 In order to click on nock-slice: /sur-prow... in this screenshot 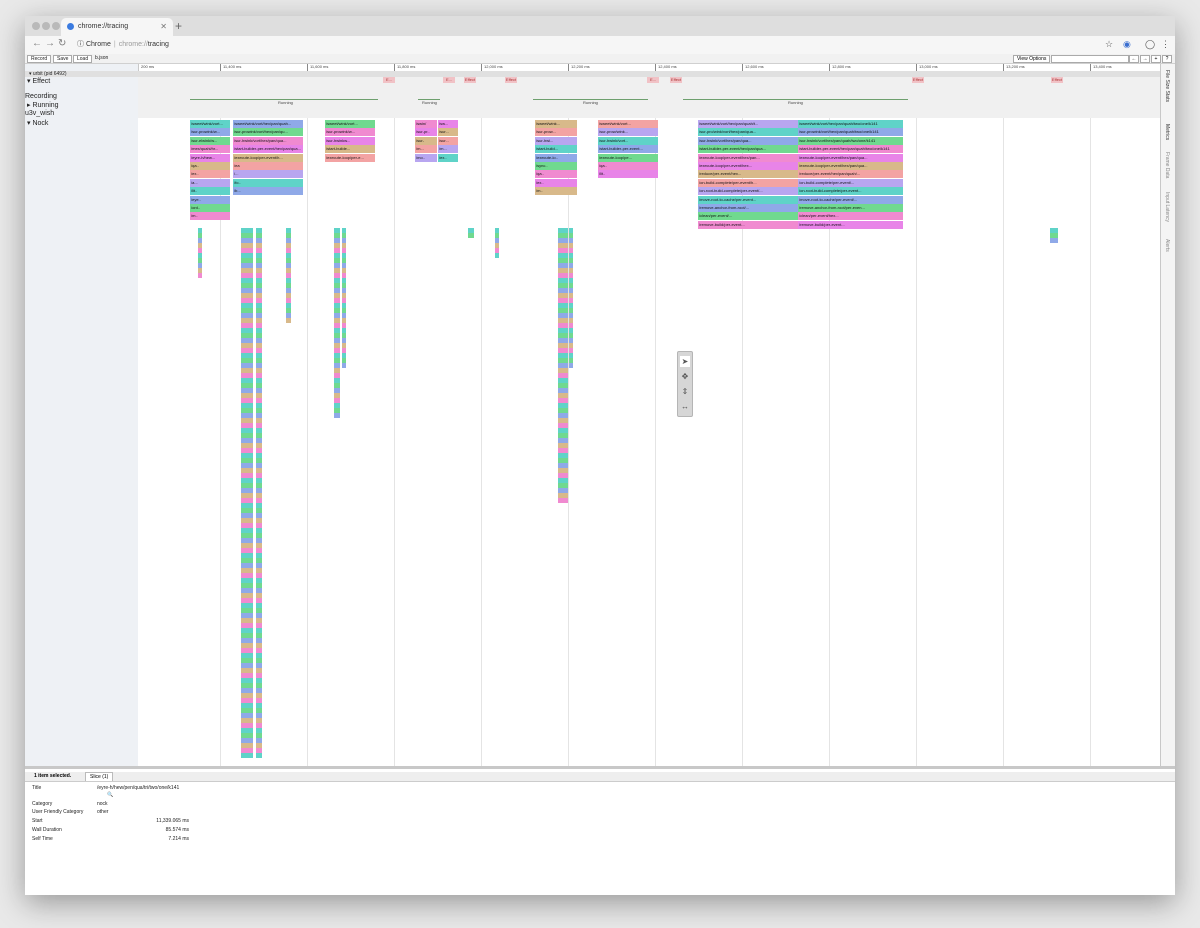, I will do `click(556, 132)`.